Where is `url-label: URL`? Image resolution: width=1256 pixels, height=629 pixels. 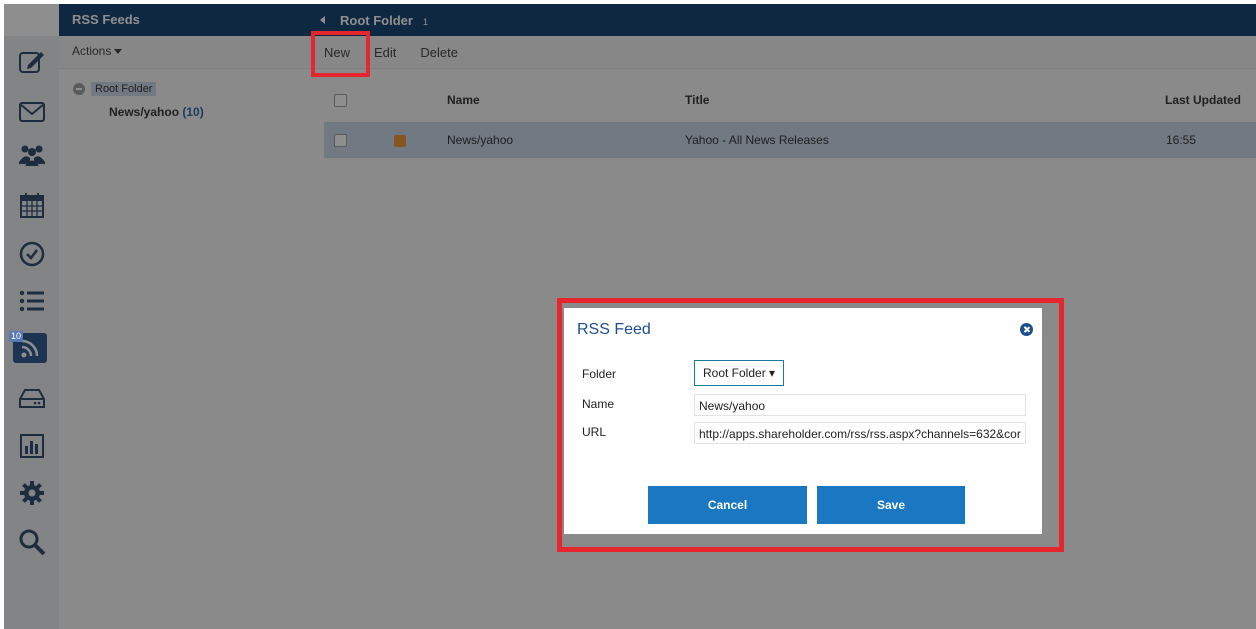 url-label: URL is located at coordinates (594, 432).